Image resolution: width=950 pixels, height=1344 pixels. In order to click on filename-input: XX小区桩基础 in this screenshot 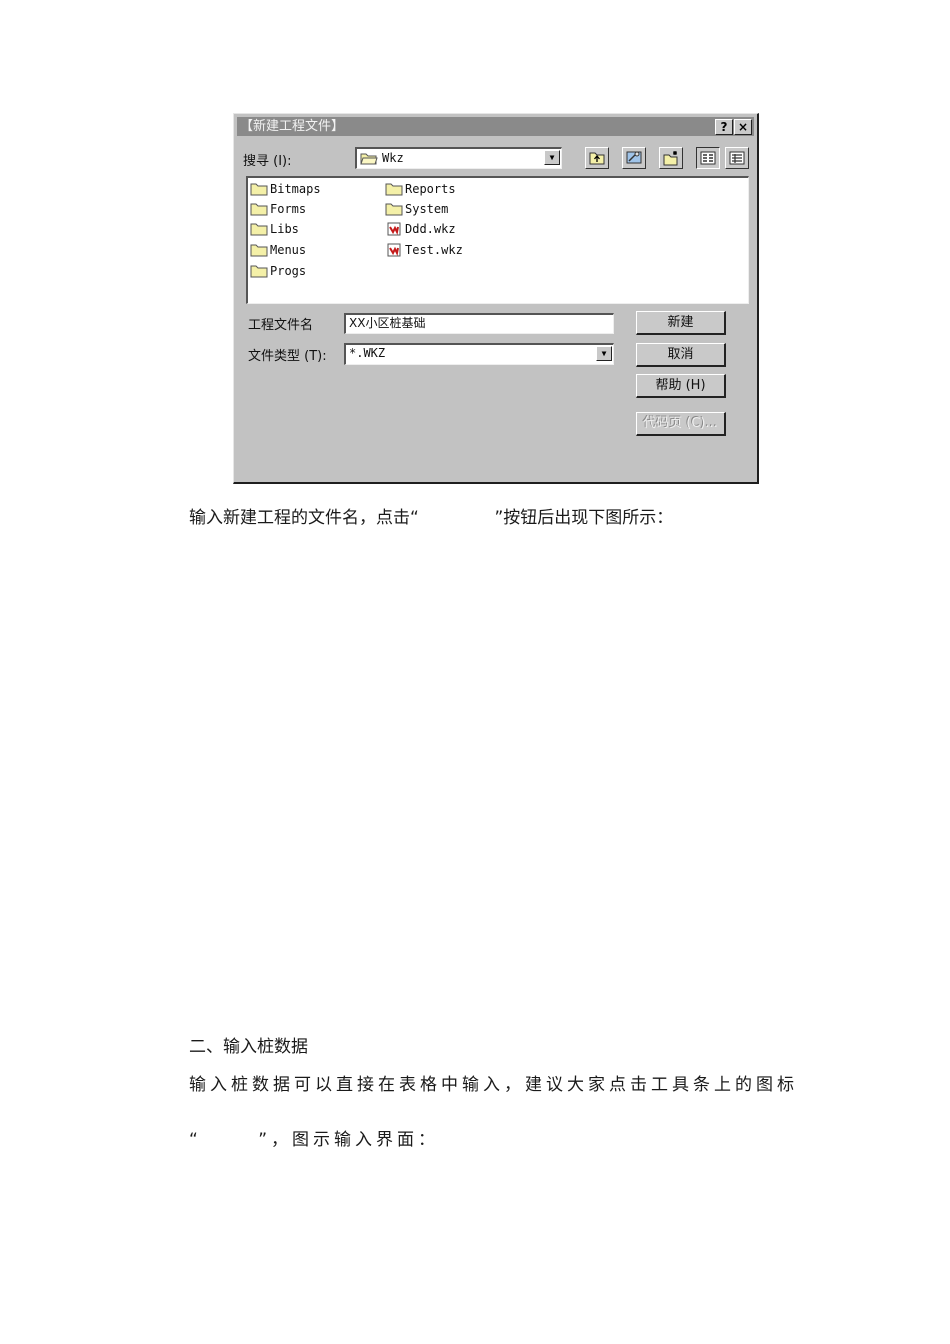, I will do `click(479, 323)`.